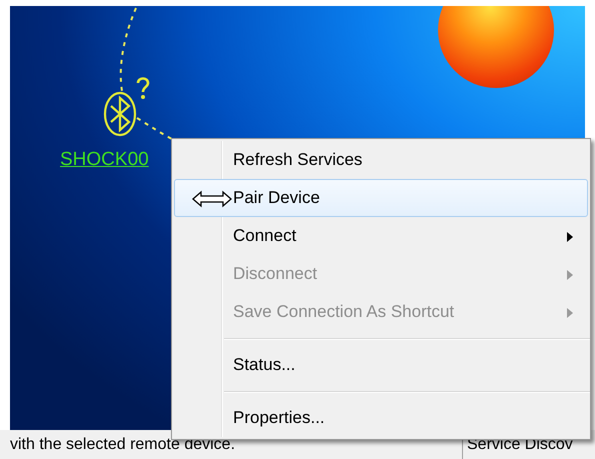 This screenshot has height=459, width=595. What do you see at coordinates (381, 236) in the screenshot?
I see `menu-item: Connect` at bounding box center [381, 236].